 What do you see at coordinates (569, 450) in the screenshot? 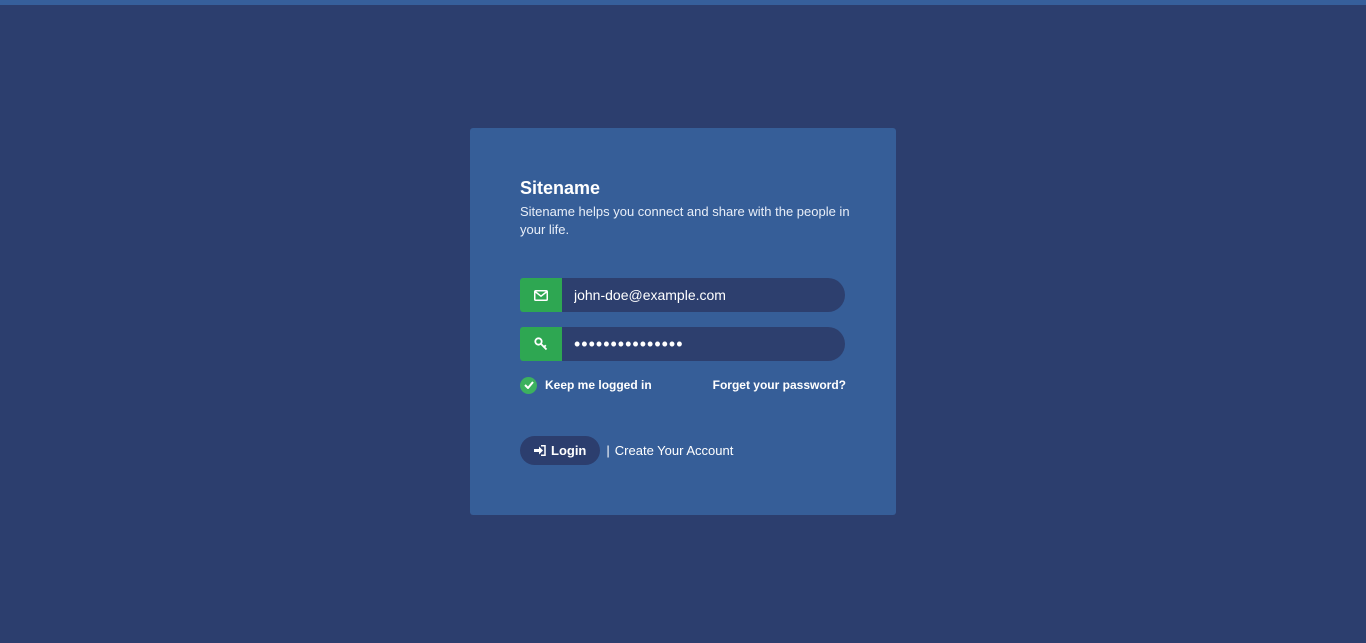
I see `login-button-label: Login` at bounding box center [569, 450].